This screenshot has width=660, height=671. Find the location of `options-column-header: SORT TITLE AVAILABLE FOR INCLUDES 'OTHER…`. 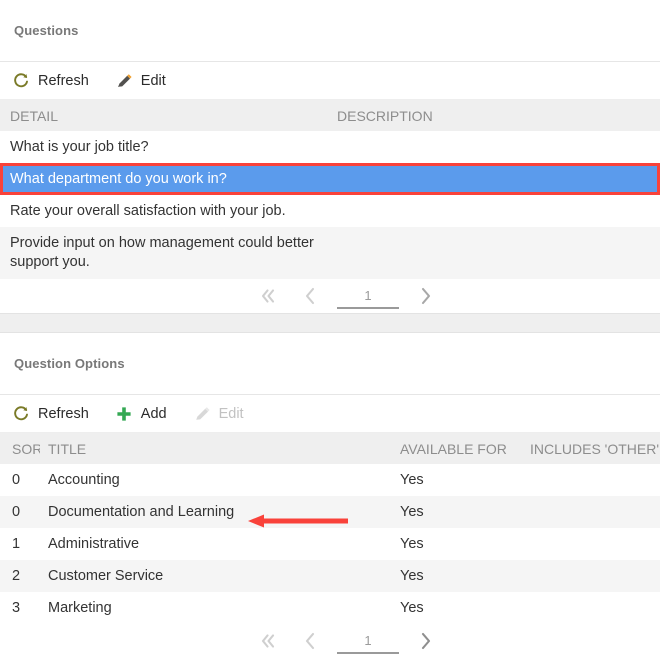

options-column-header: SORT TITLE AVAILABLE FOR INCLUDES 'OTHER… is located at coordinates (330, 448).